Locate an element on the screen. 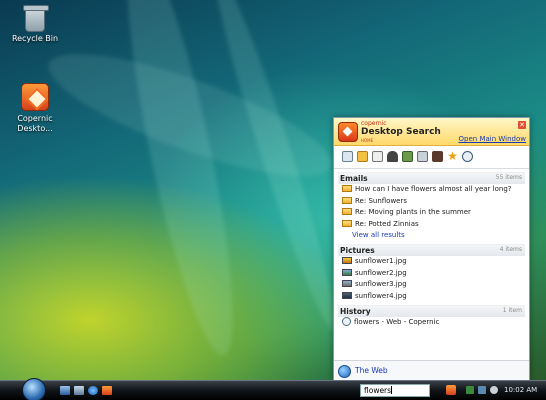 This screenshot has height=400, width=546. copernic-tray-icon is located at coordinates (451, 390).